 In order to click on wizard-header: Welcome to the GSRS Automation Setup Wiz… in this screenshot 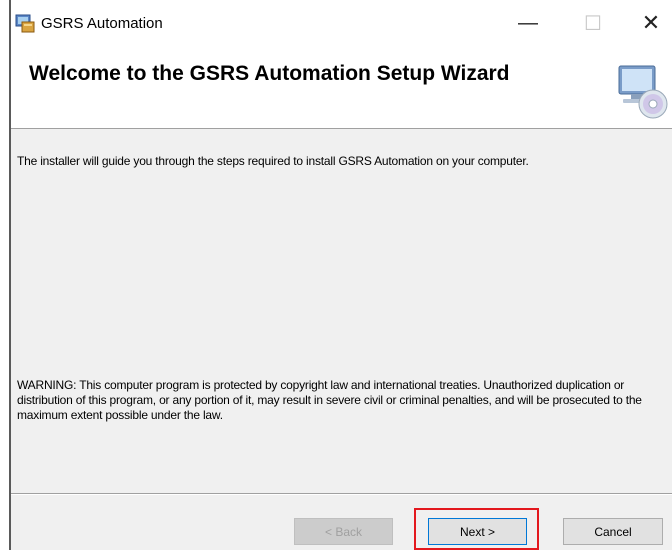, I will do `click(341, 89)`.